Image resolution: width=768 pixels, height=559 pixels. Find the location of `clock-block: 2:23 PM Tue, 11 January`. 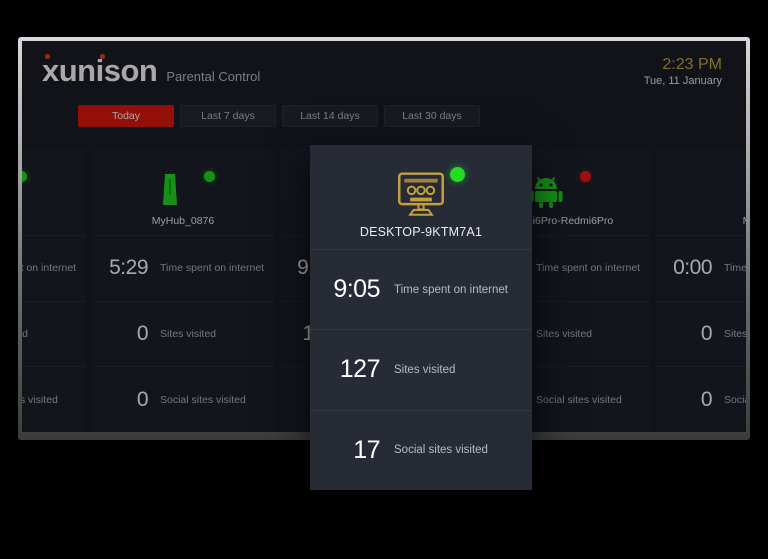

clock-block: 2:23 PM Tue, 11 January is located at coordinates (683, 72).